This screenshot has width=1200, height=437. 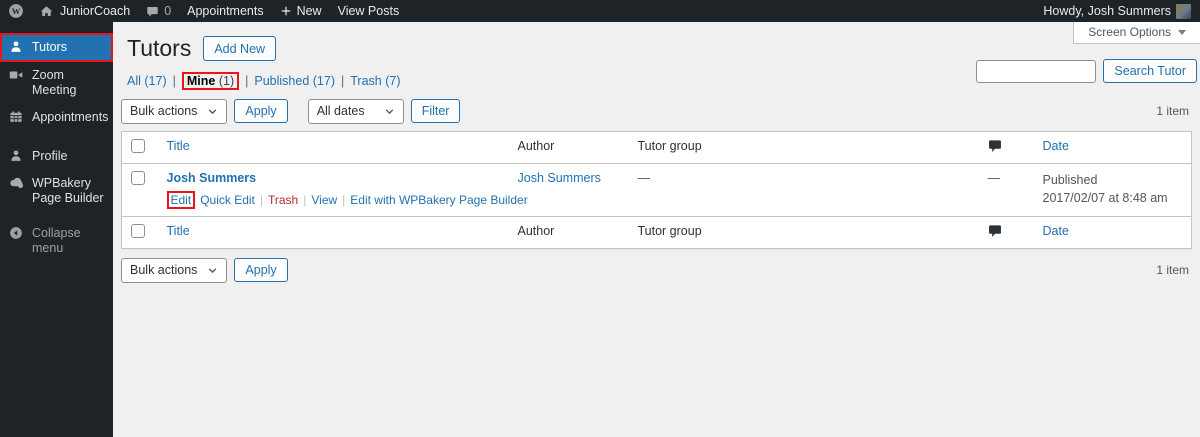 I want to click on admin-bar-appointments: Appointments, so click(x=225, y=11).